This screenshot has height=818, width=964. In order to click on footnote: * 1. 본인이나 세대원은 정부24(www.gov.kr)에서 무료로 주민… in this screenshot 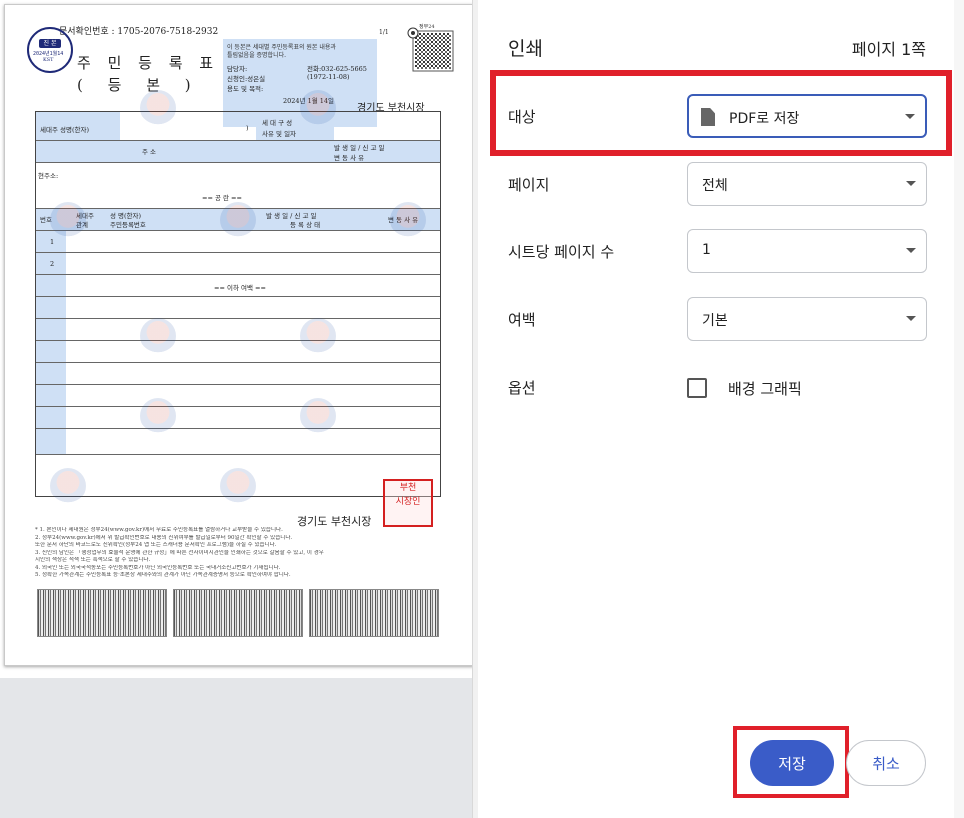, I will do `click(159, 530)`.